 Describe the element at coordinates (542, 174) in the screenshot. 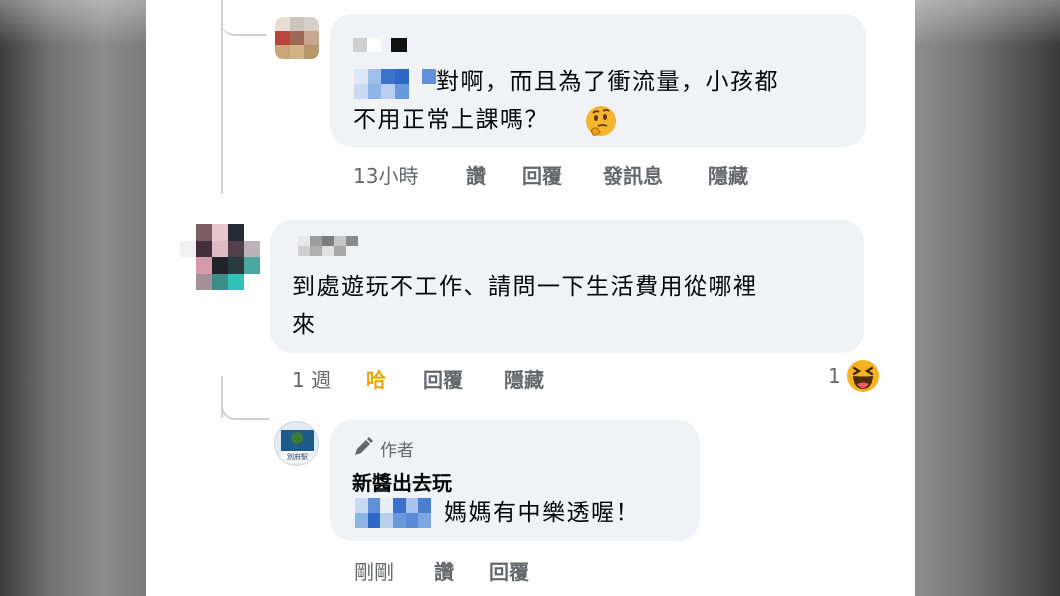

I see `reply-button-1: 回覆` at that location.